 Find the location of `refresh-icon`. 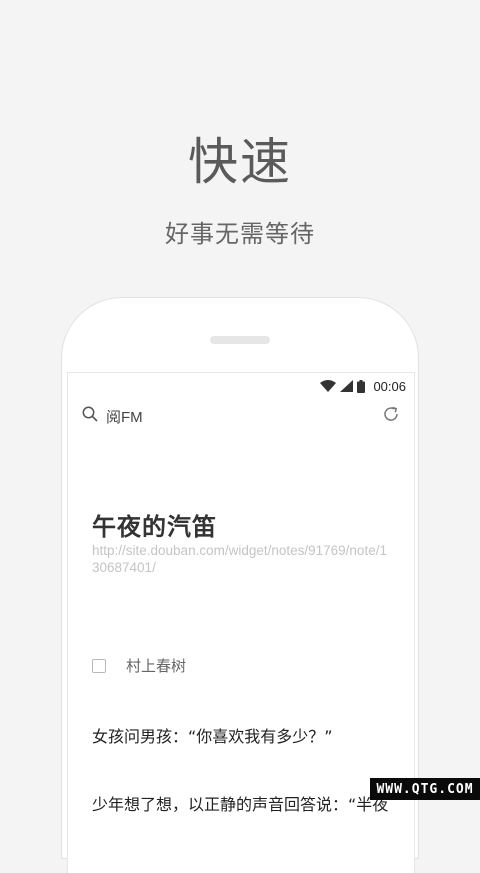

refresh-icon is located at coordinates (391, 416).